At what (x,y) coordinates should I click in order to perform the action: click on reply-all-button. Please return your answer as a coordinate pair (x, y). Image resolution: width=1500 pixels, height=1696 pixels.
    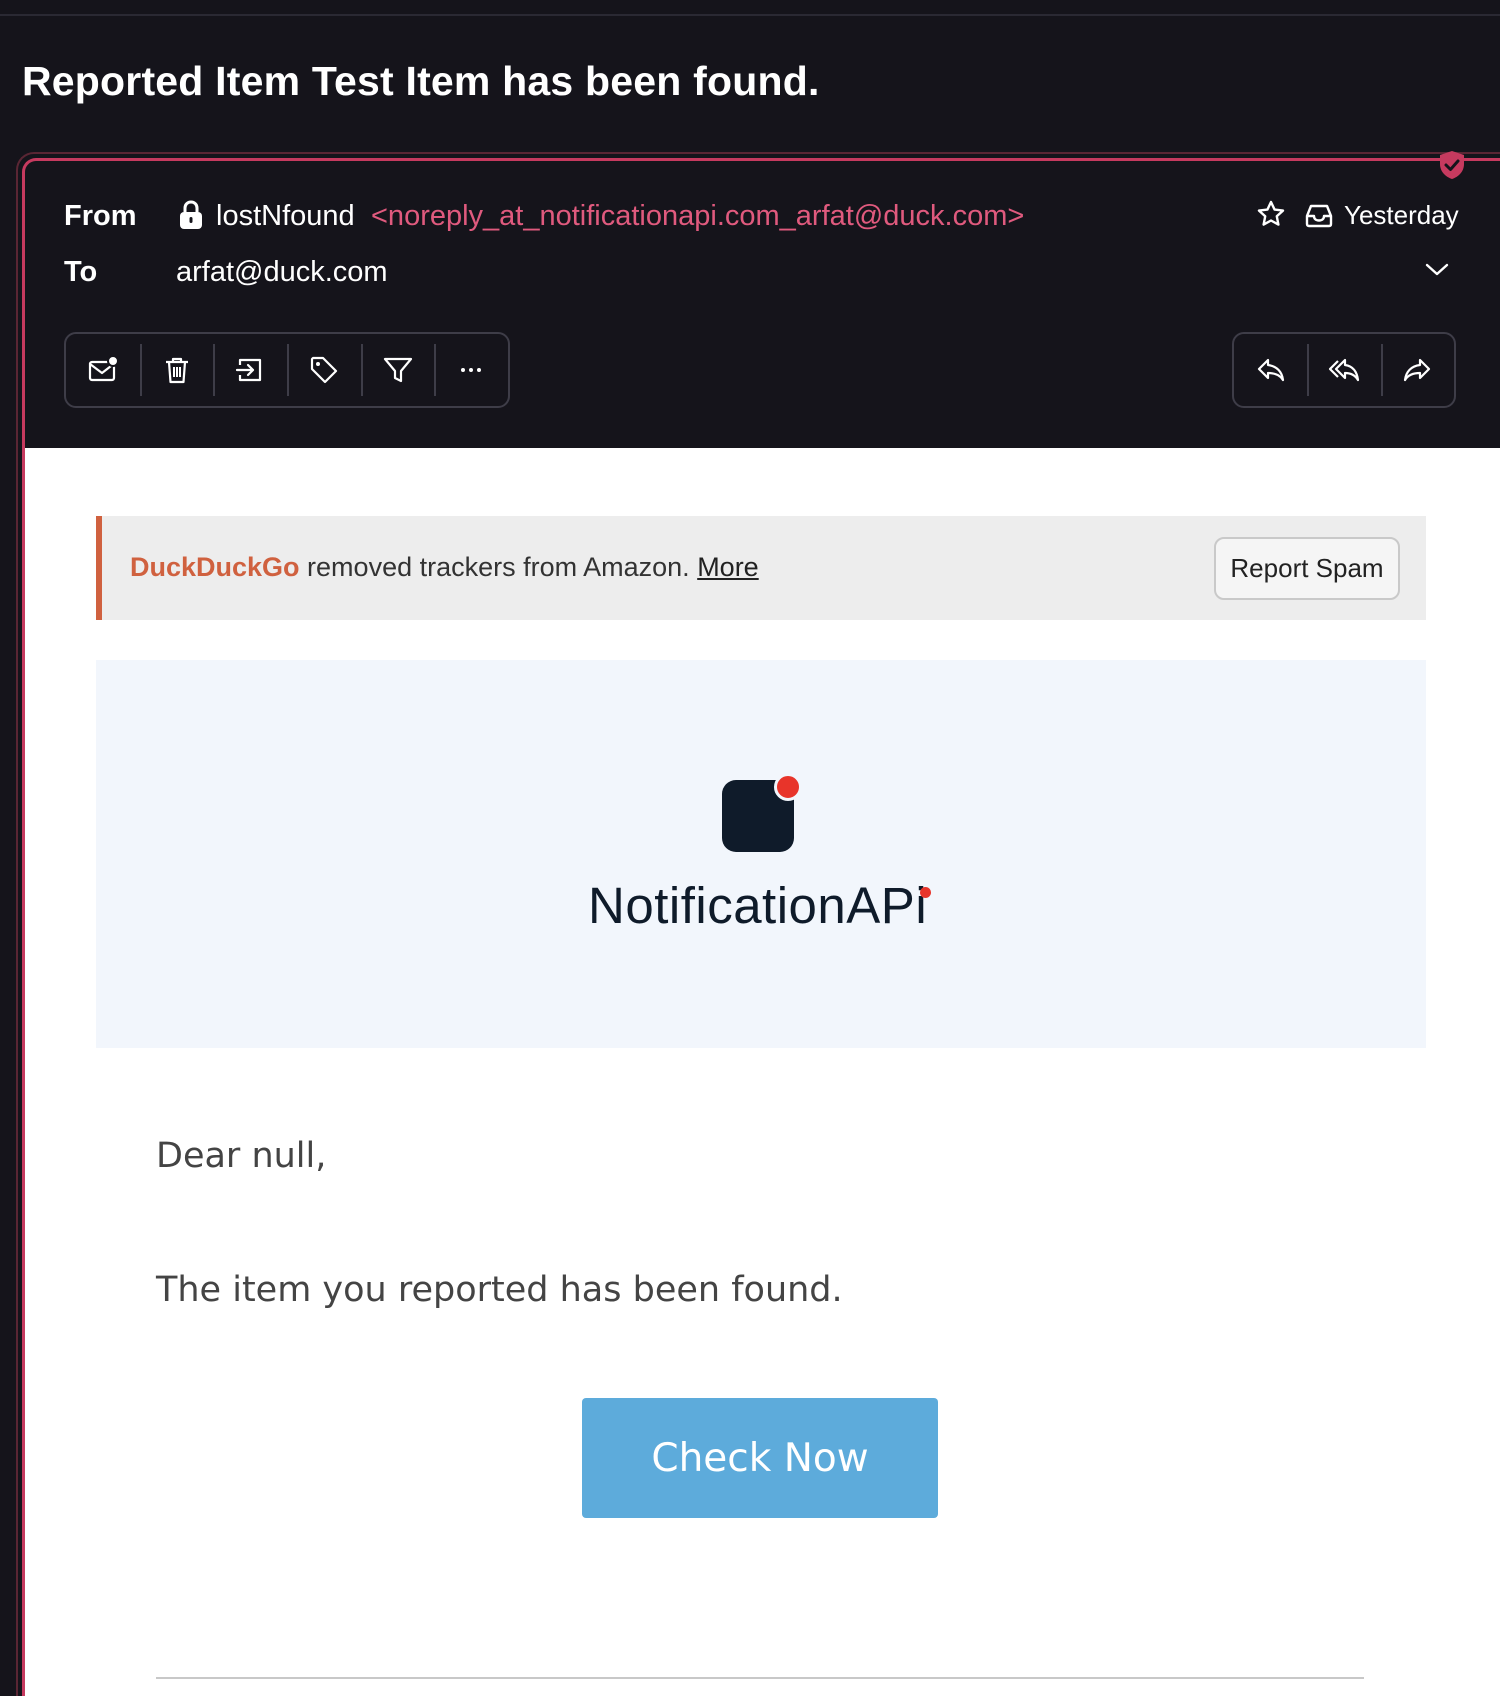
    Looking at the image, I should click on (1343, 370).